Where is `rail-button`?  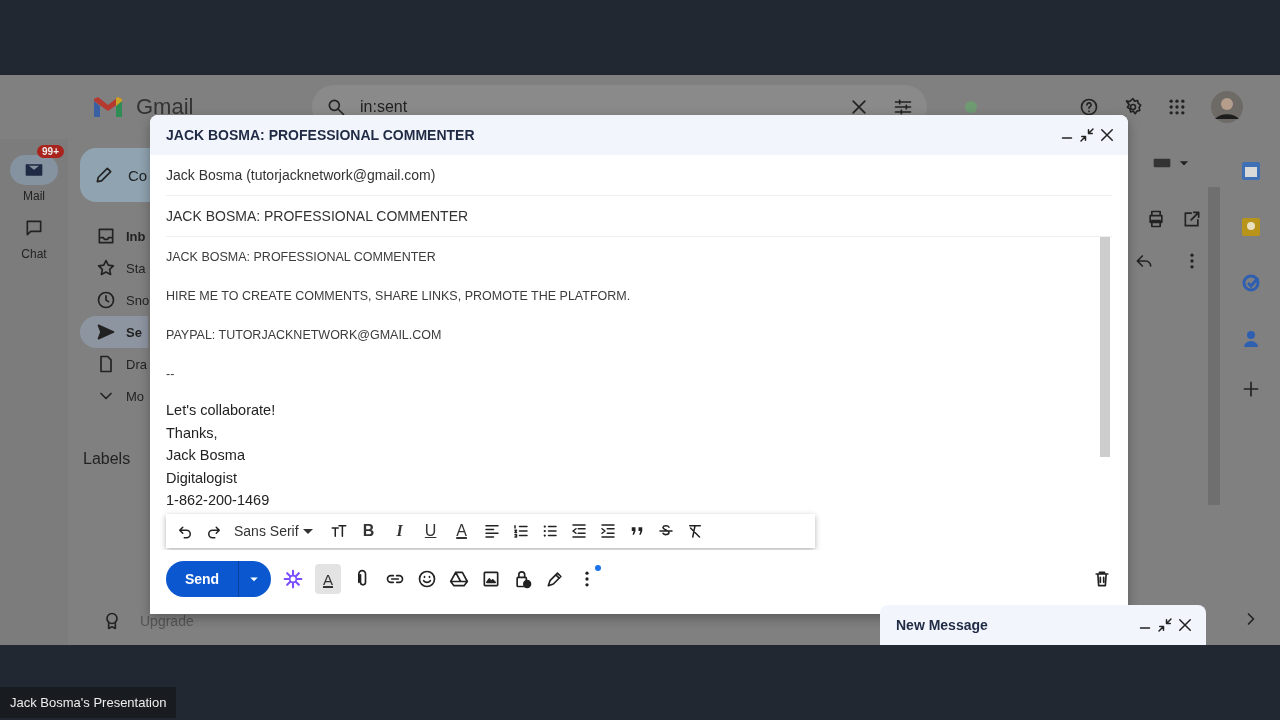
rail-button is located at coordinates (34, 170).